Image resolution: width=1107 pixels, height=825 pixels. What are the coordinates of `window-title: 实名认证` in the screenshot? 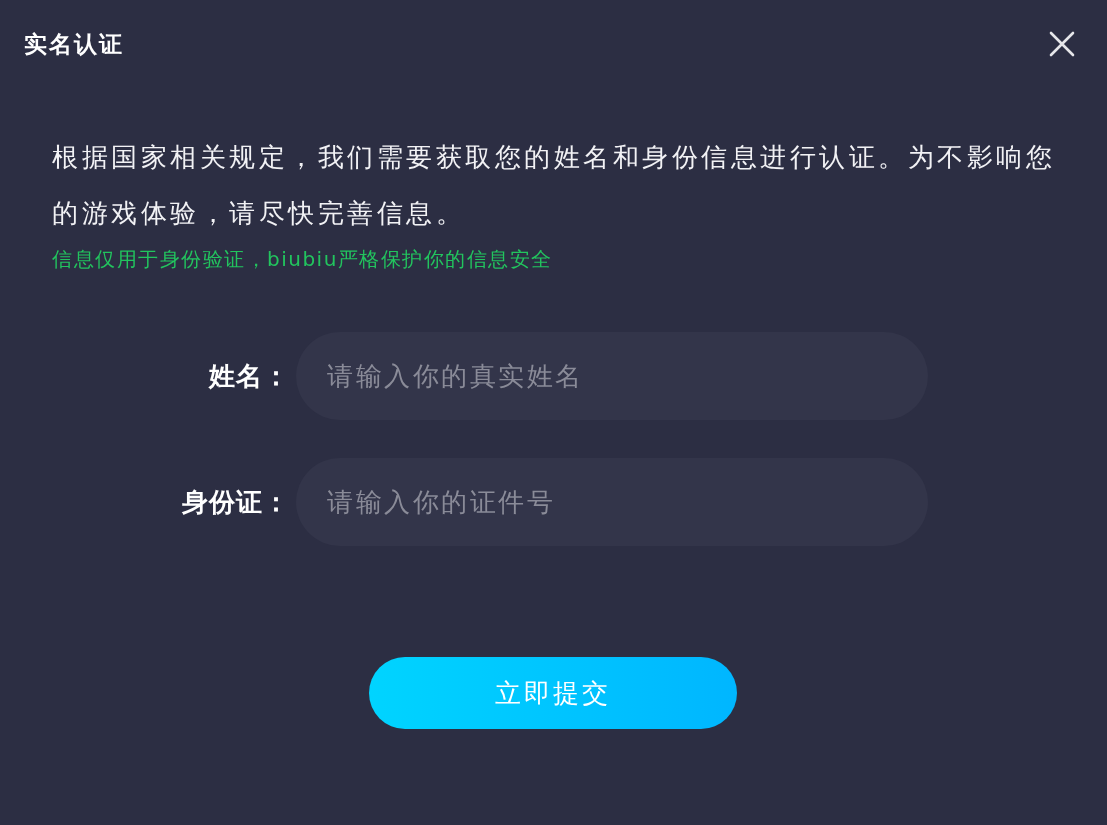 It's located at (74, 44).